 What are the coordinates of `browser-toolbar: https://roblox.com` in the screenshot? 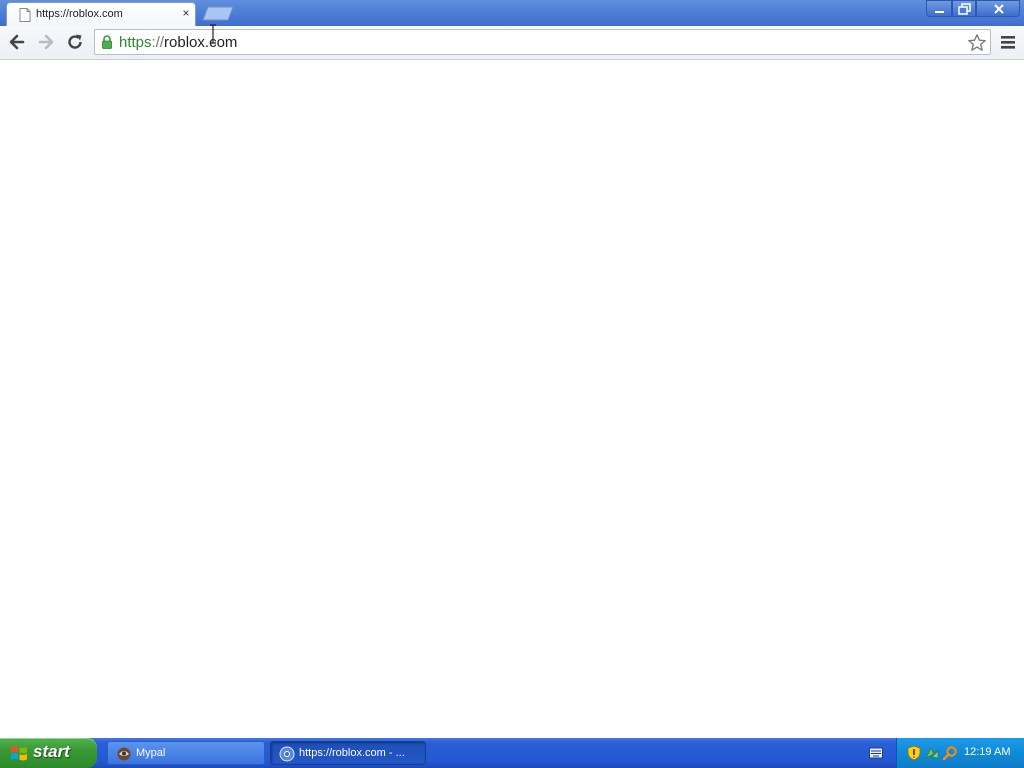 It's located at (512, 43).